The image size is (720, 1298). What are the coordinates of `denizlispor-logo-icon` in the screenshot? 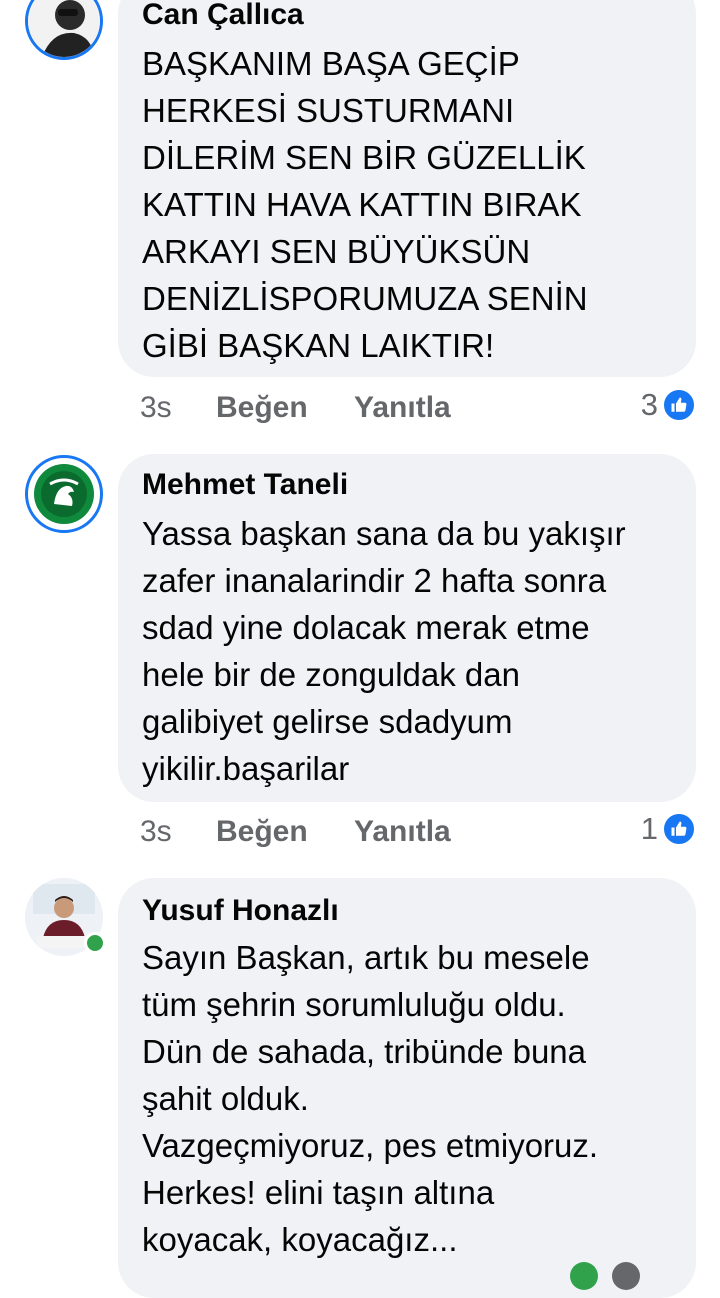 It's located at (64, 494).